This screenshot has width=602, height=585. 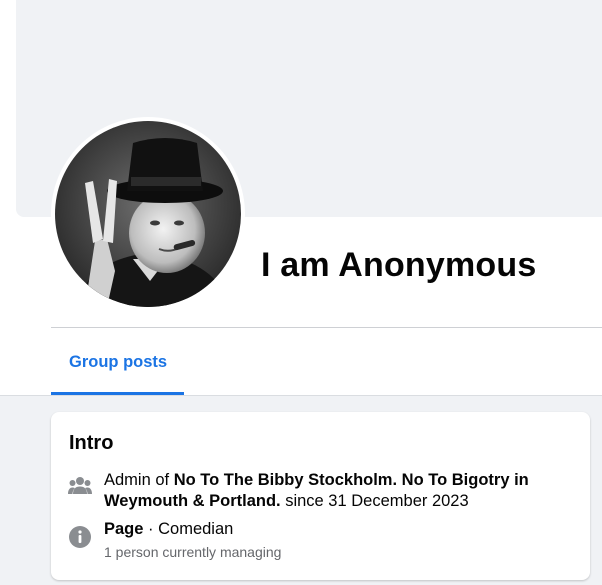 What do you see at coordinates (374, 501) in the screenshot?
I see `admin-since: since 31 December 2023` at bounding box center [374, 501].